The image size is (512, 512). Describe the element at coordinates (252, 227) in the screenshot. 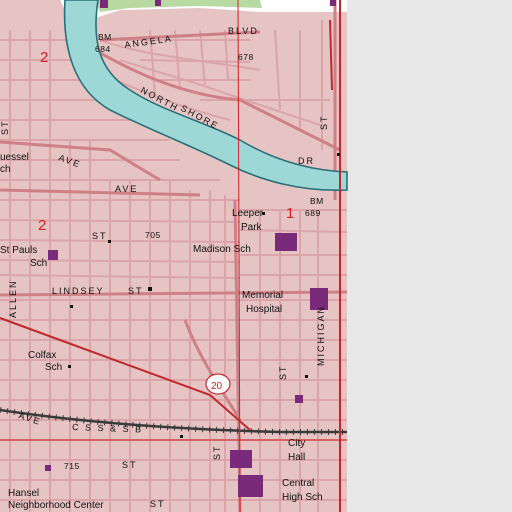

I see `park-label: Park` at that location.